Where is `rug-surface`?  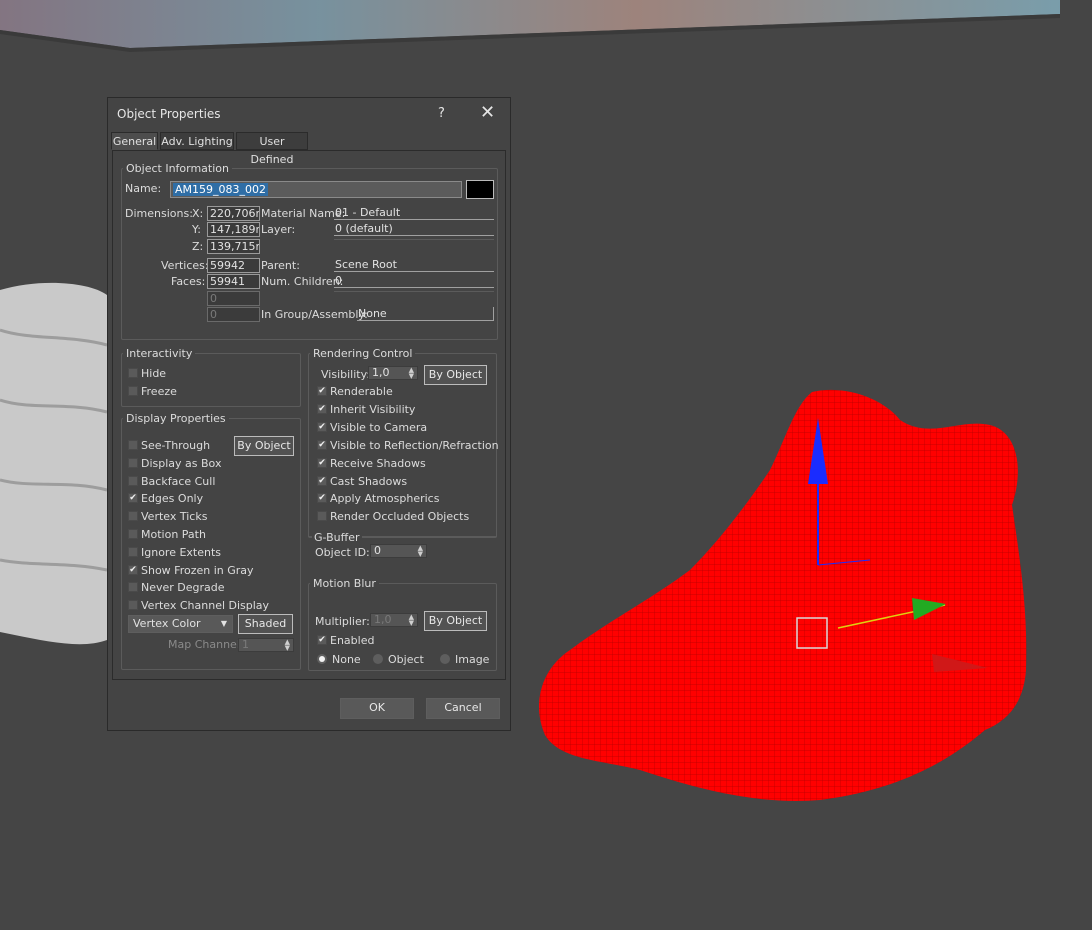 rug-surface is located at coordinates (530, 24).